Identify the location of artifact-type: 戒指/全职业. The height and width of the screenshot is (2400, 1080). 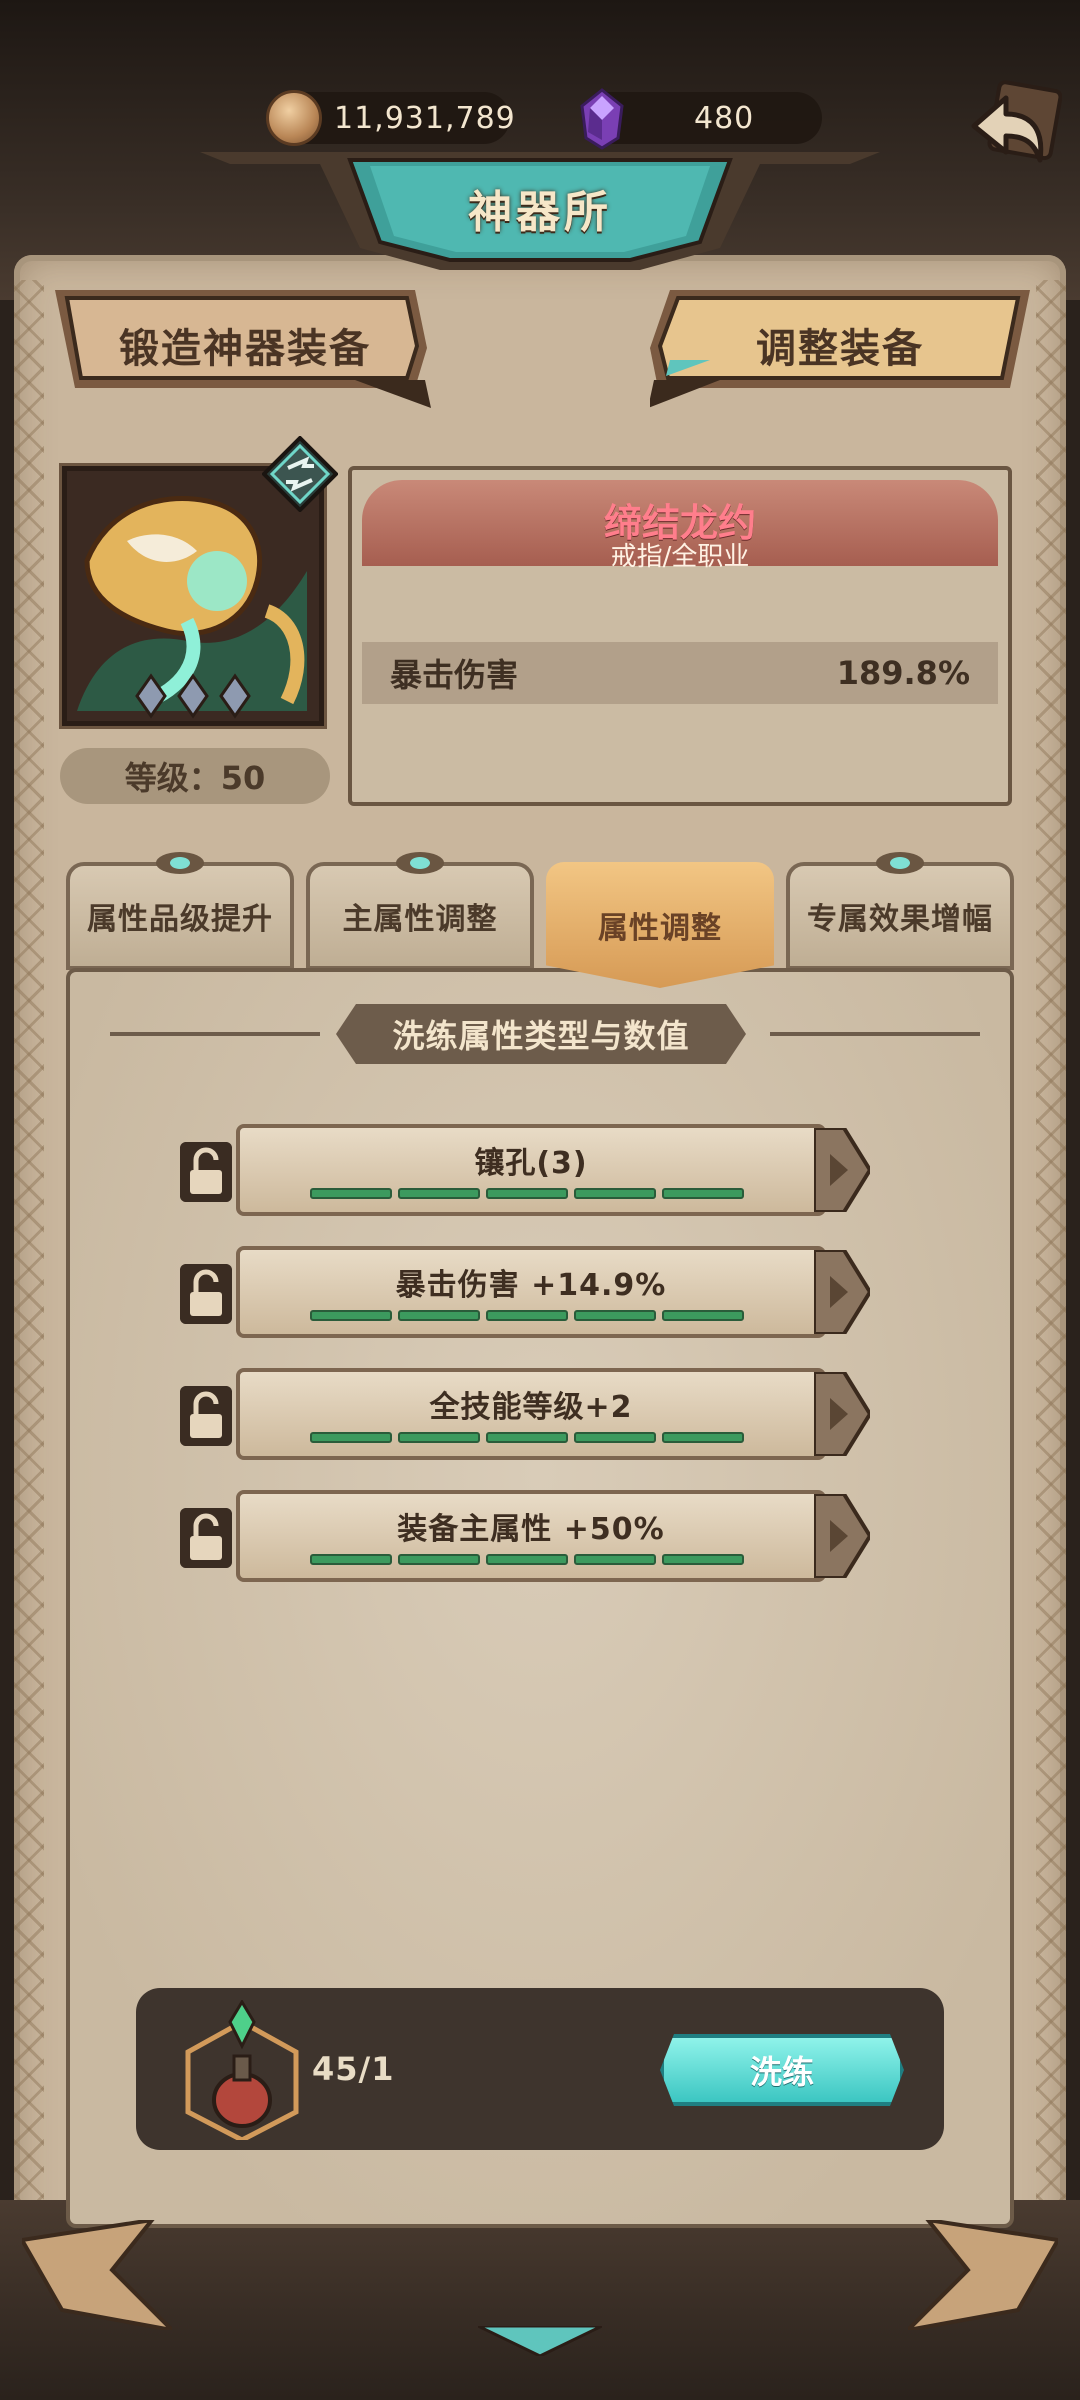
(680, 557).